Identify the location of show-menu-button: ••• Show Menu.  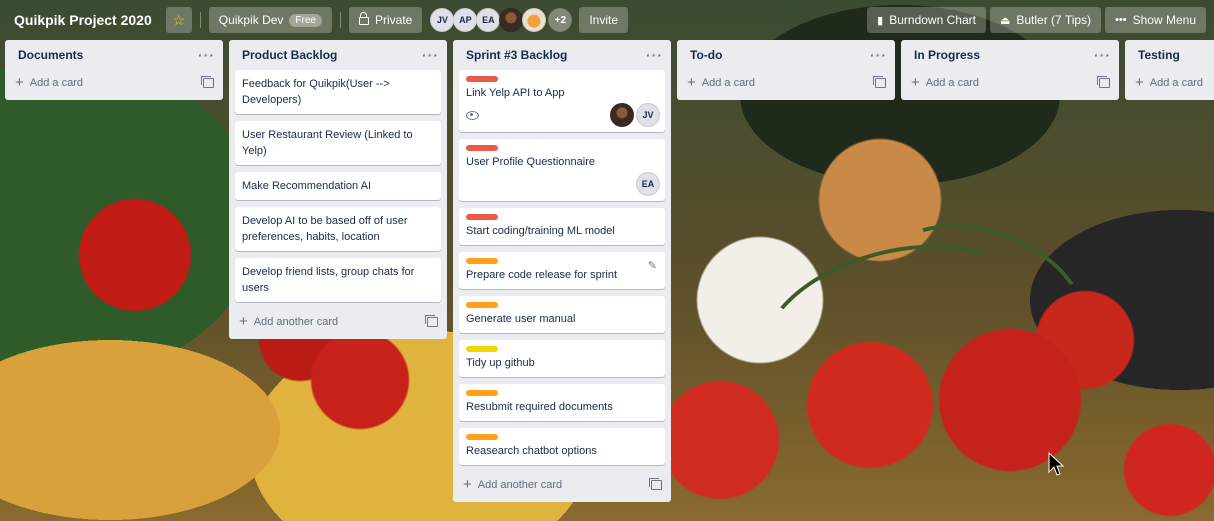
(1155, 20).